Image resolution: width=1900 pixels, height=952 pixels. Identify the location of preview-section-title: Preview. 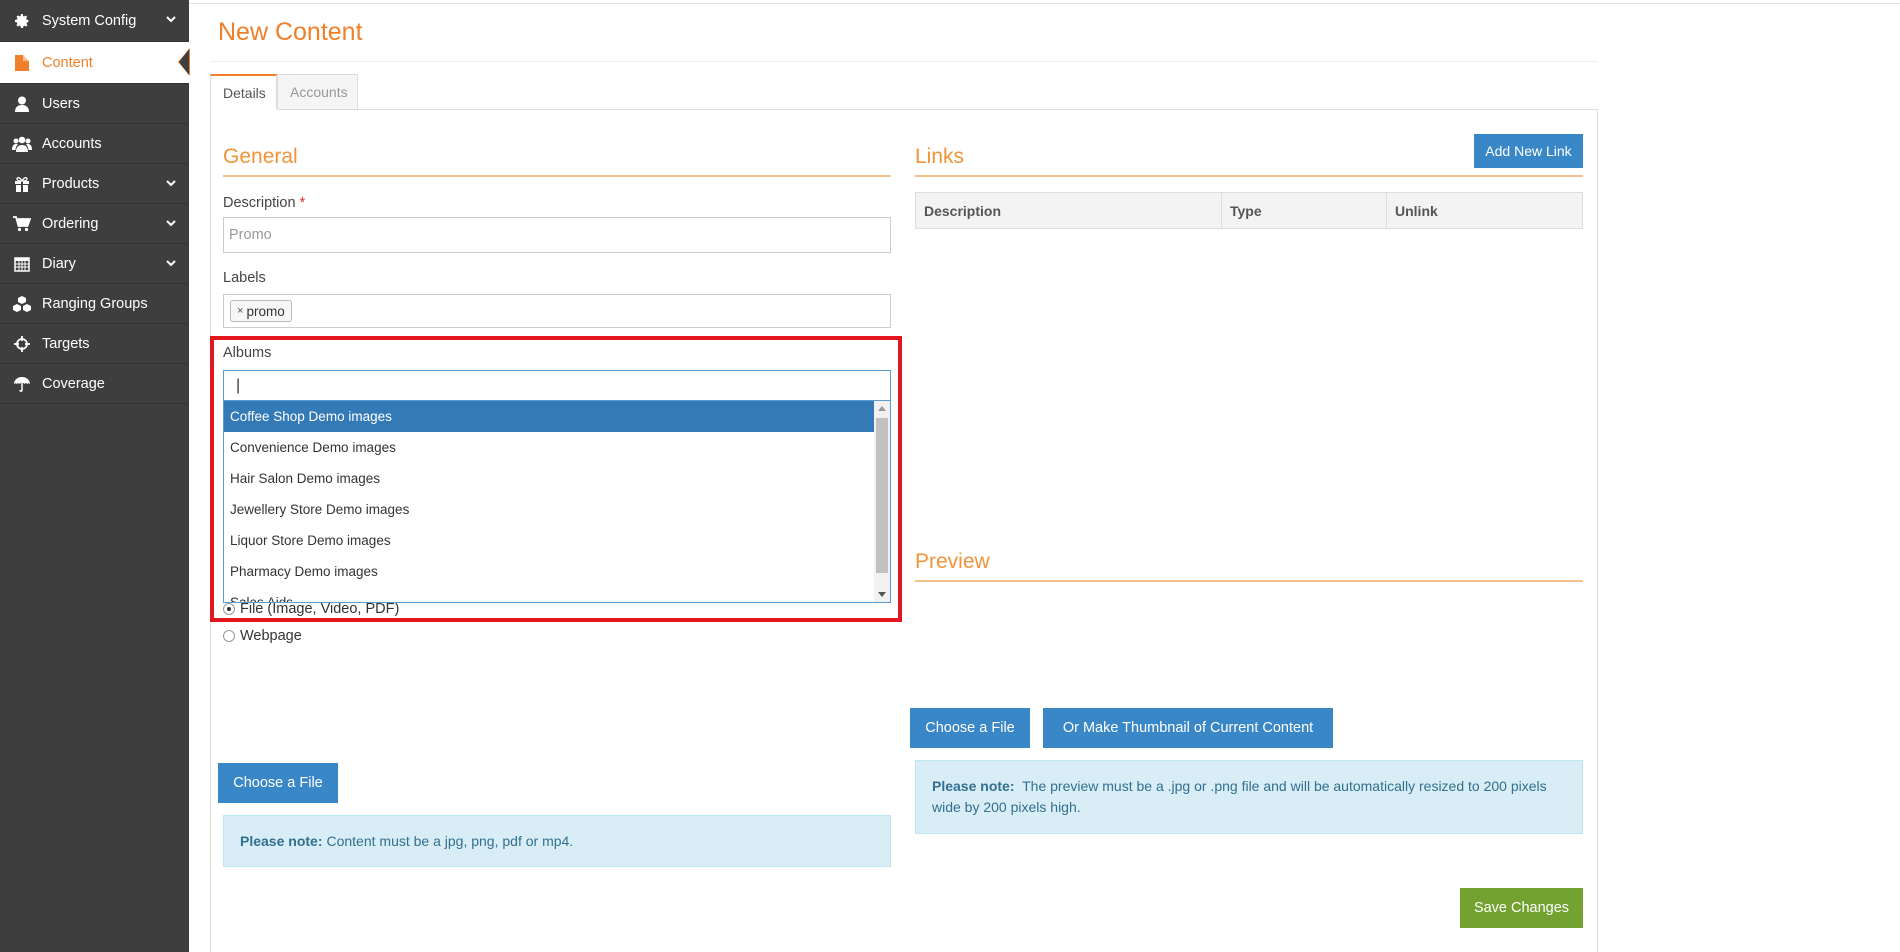
(952, 561).